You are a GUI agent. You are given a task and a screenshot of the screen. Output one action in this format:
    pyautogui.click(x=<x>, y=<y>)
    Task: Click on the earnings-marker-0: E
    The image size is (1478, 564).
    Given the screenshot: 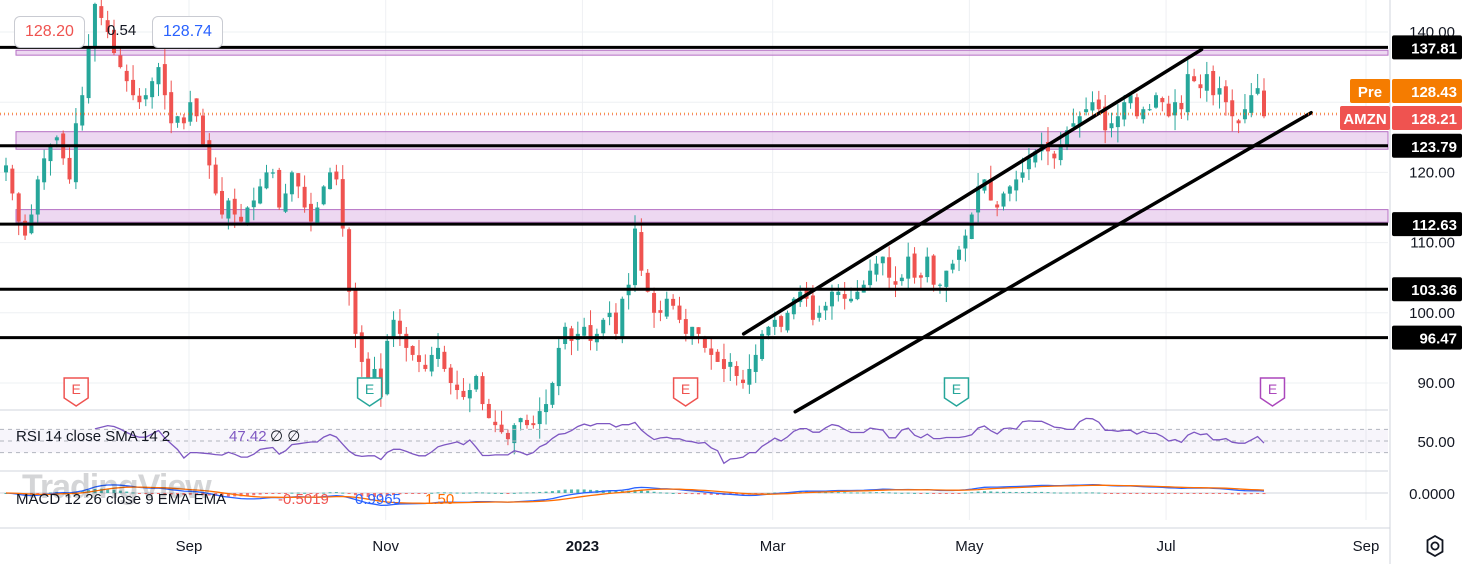 What is the action you would take?
    pyautogui.click(x=76, y=392)
    